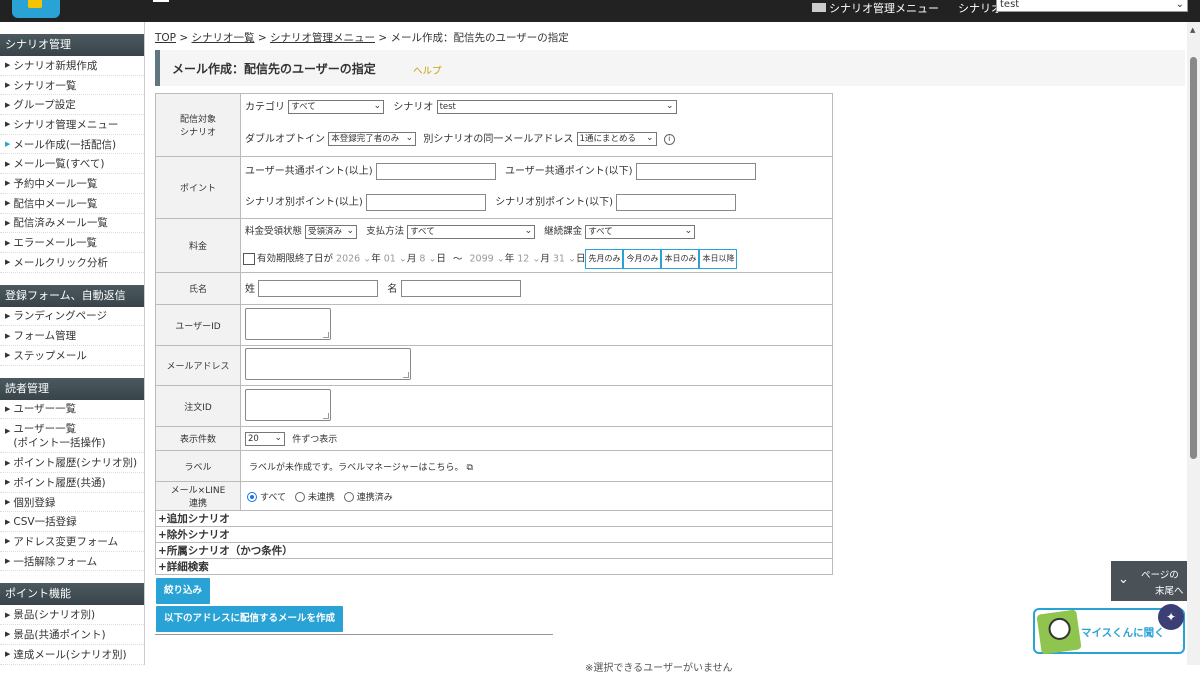 This screenshot has height=674, width=1200. What do you see at coordinates (564, 259) in the screenshot?
I see `to-day-select: 31 ⌄` at bounding box center [564, 259].